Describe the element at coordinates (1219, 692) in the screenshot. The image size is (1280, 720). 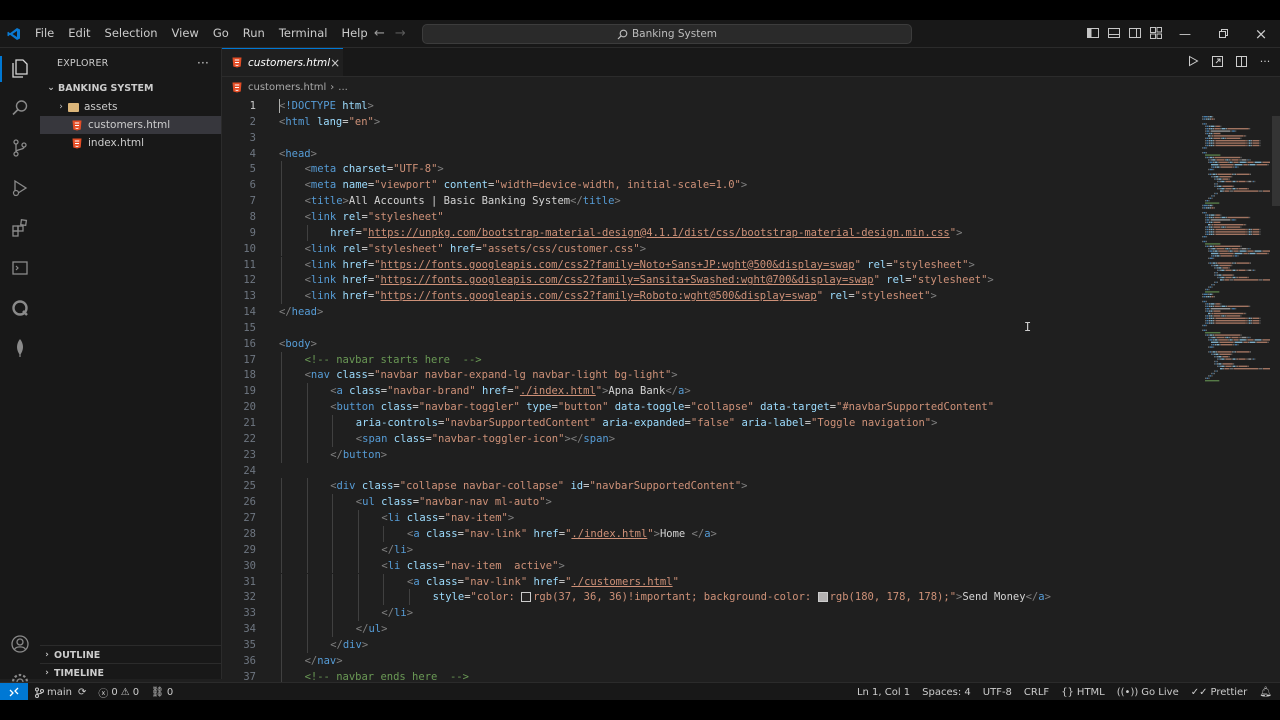
I see `prettier-indicator: ✓✓ Prettier` at that location.